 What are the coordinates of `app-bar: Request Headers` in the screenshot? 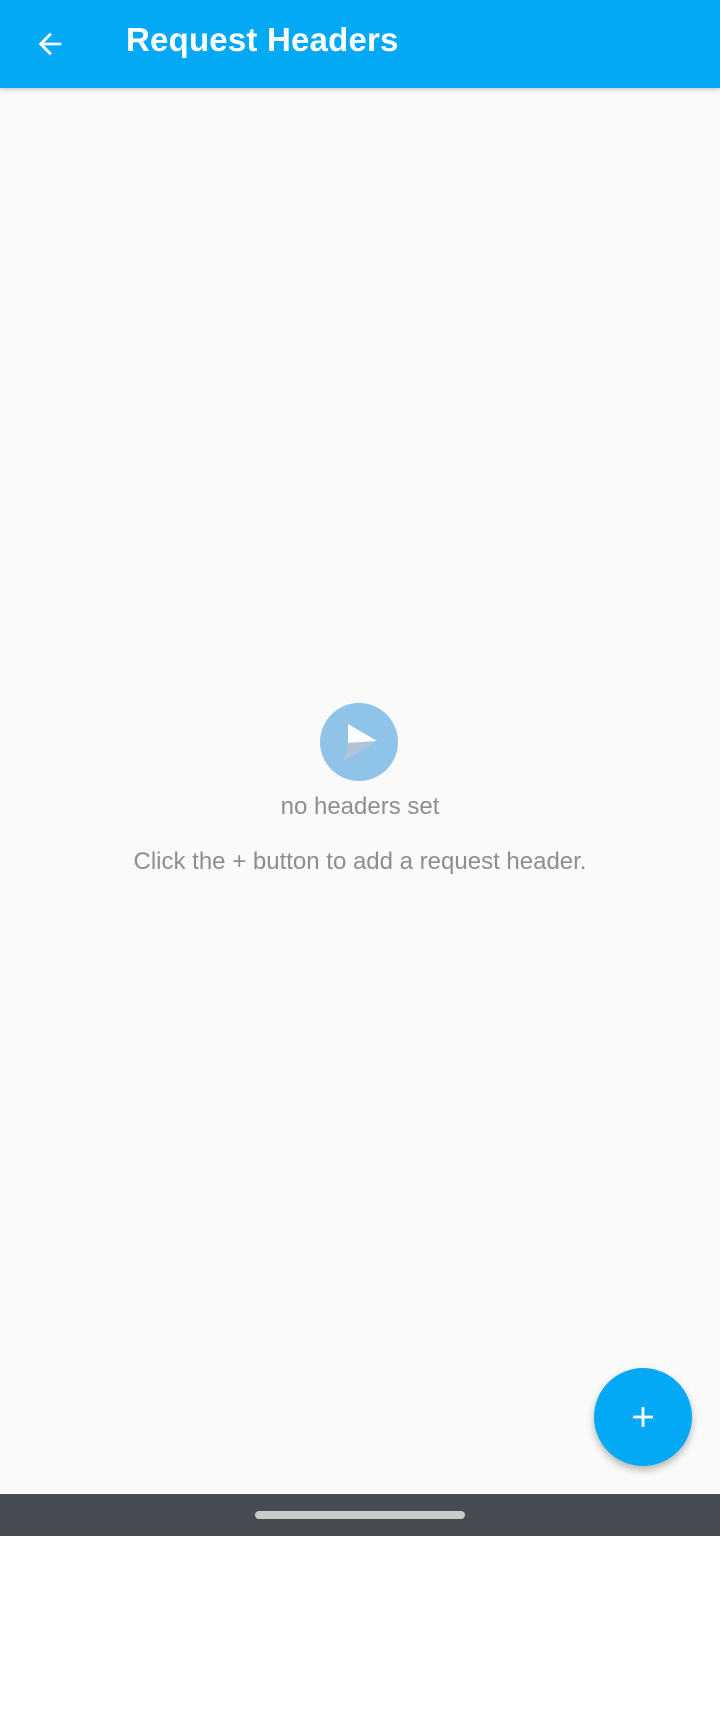 It's located at (360, 44).